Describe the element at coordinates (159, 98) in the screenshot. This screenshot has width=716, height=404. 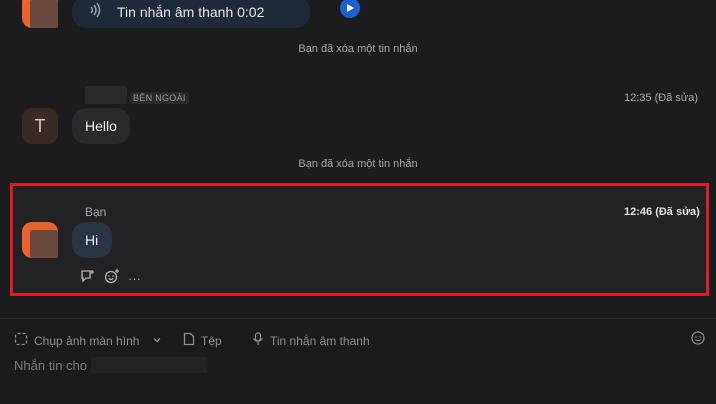
I see `external-badge: BÊN NGOÀI` at that location.